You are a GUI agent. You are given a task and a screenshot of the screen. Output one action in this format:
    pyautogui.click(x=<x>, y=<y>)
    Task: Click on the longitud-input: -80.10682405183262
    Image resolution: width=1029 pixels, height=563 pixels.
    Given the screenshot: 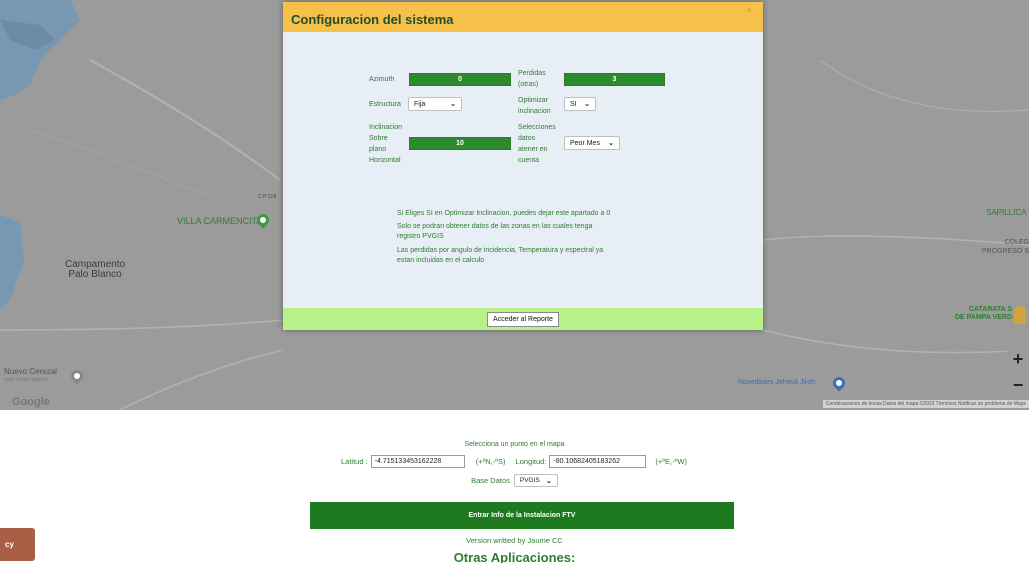 What is the action you would take?
    pyautogui.click(x=598, y=461)
    